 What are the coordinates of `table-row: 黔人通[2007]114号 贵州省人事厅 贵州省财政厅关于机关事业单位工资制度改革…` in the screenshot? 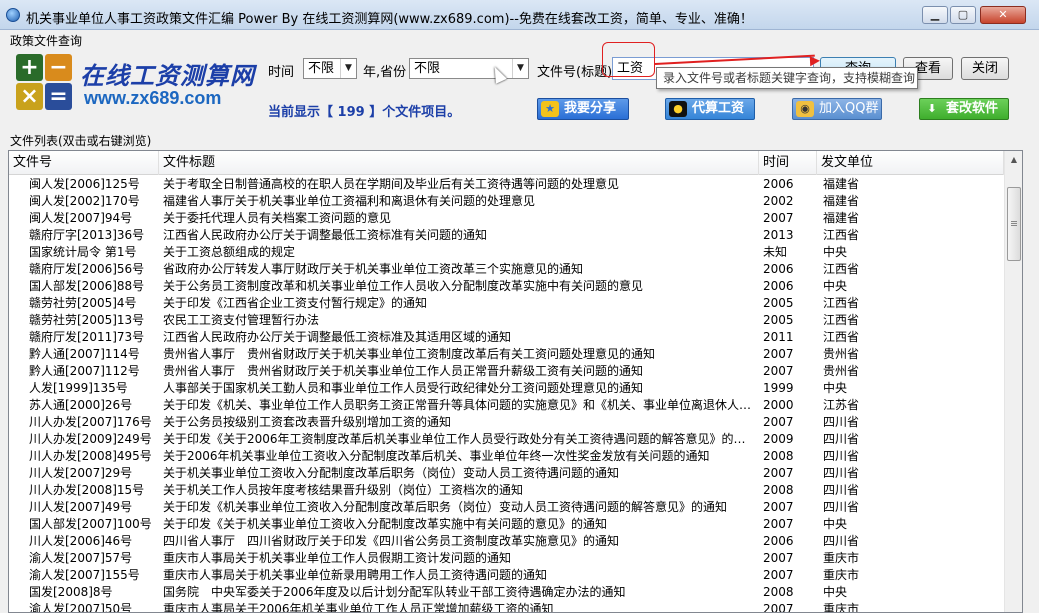 It's located at (506, 354).